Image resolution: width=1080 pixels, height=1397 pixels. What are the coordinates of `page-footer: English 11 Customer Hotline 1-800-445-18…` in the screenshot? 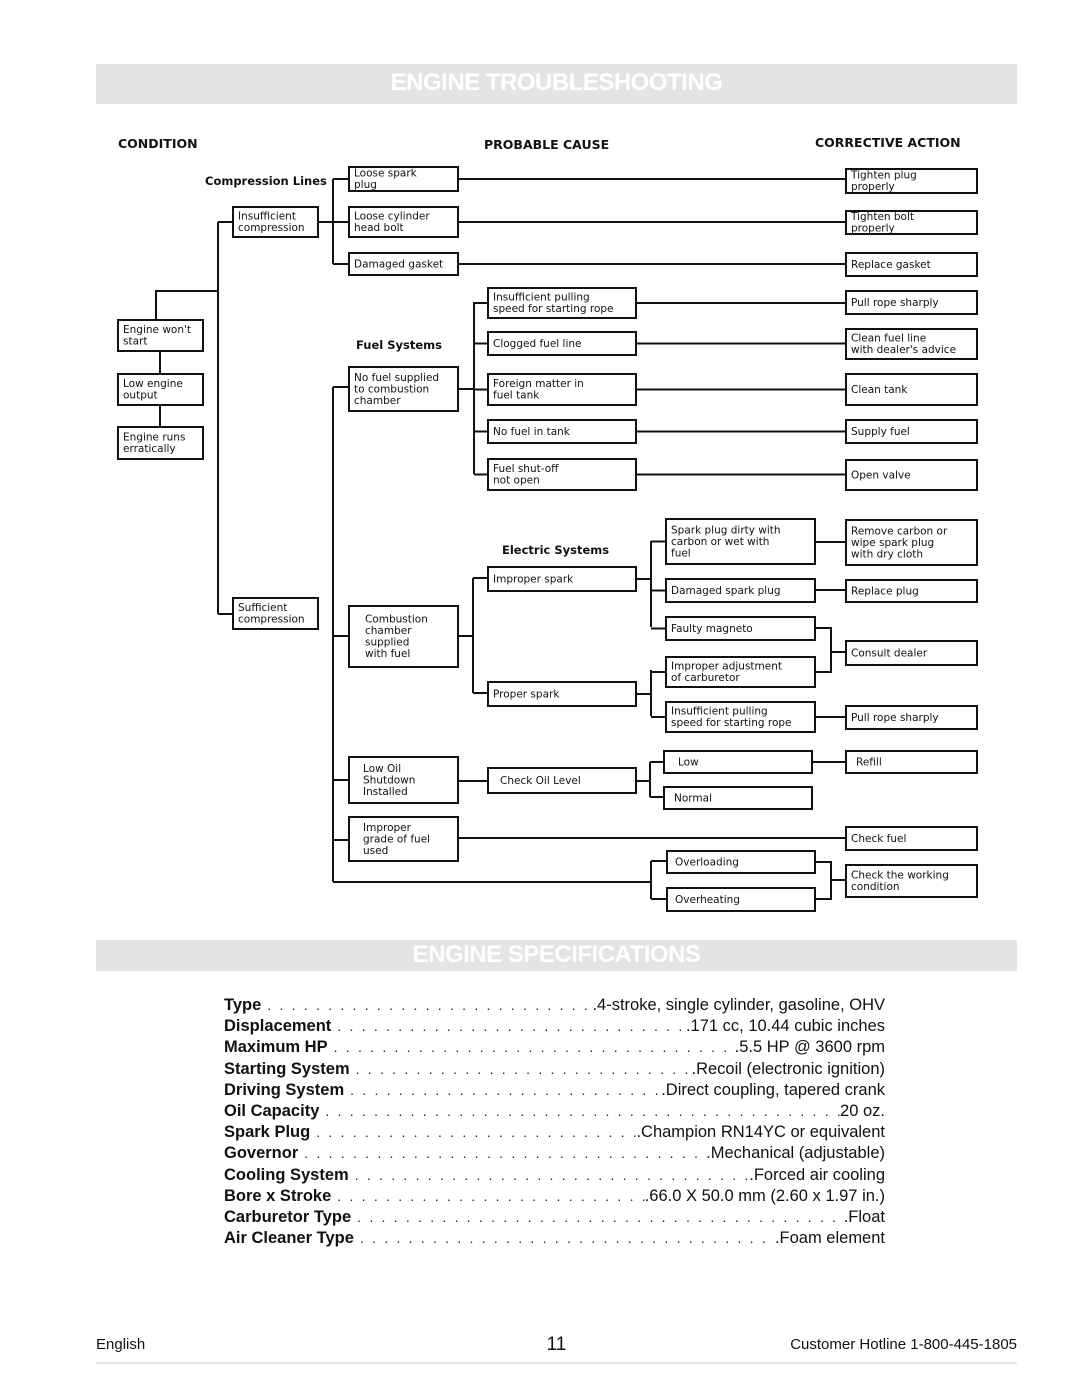 It's located at (556, 1345).